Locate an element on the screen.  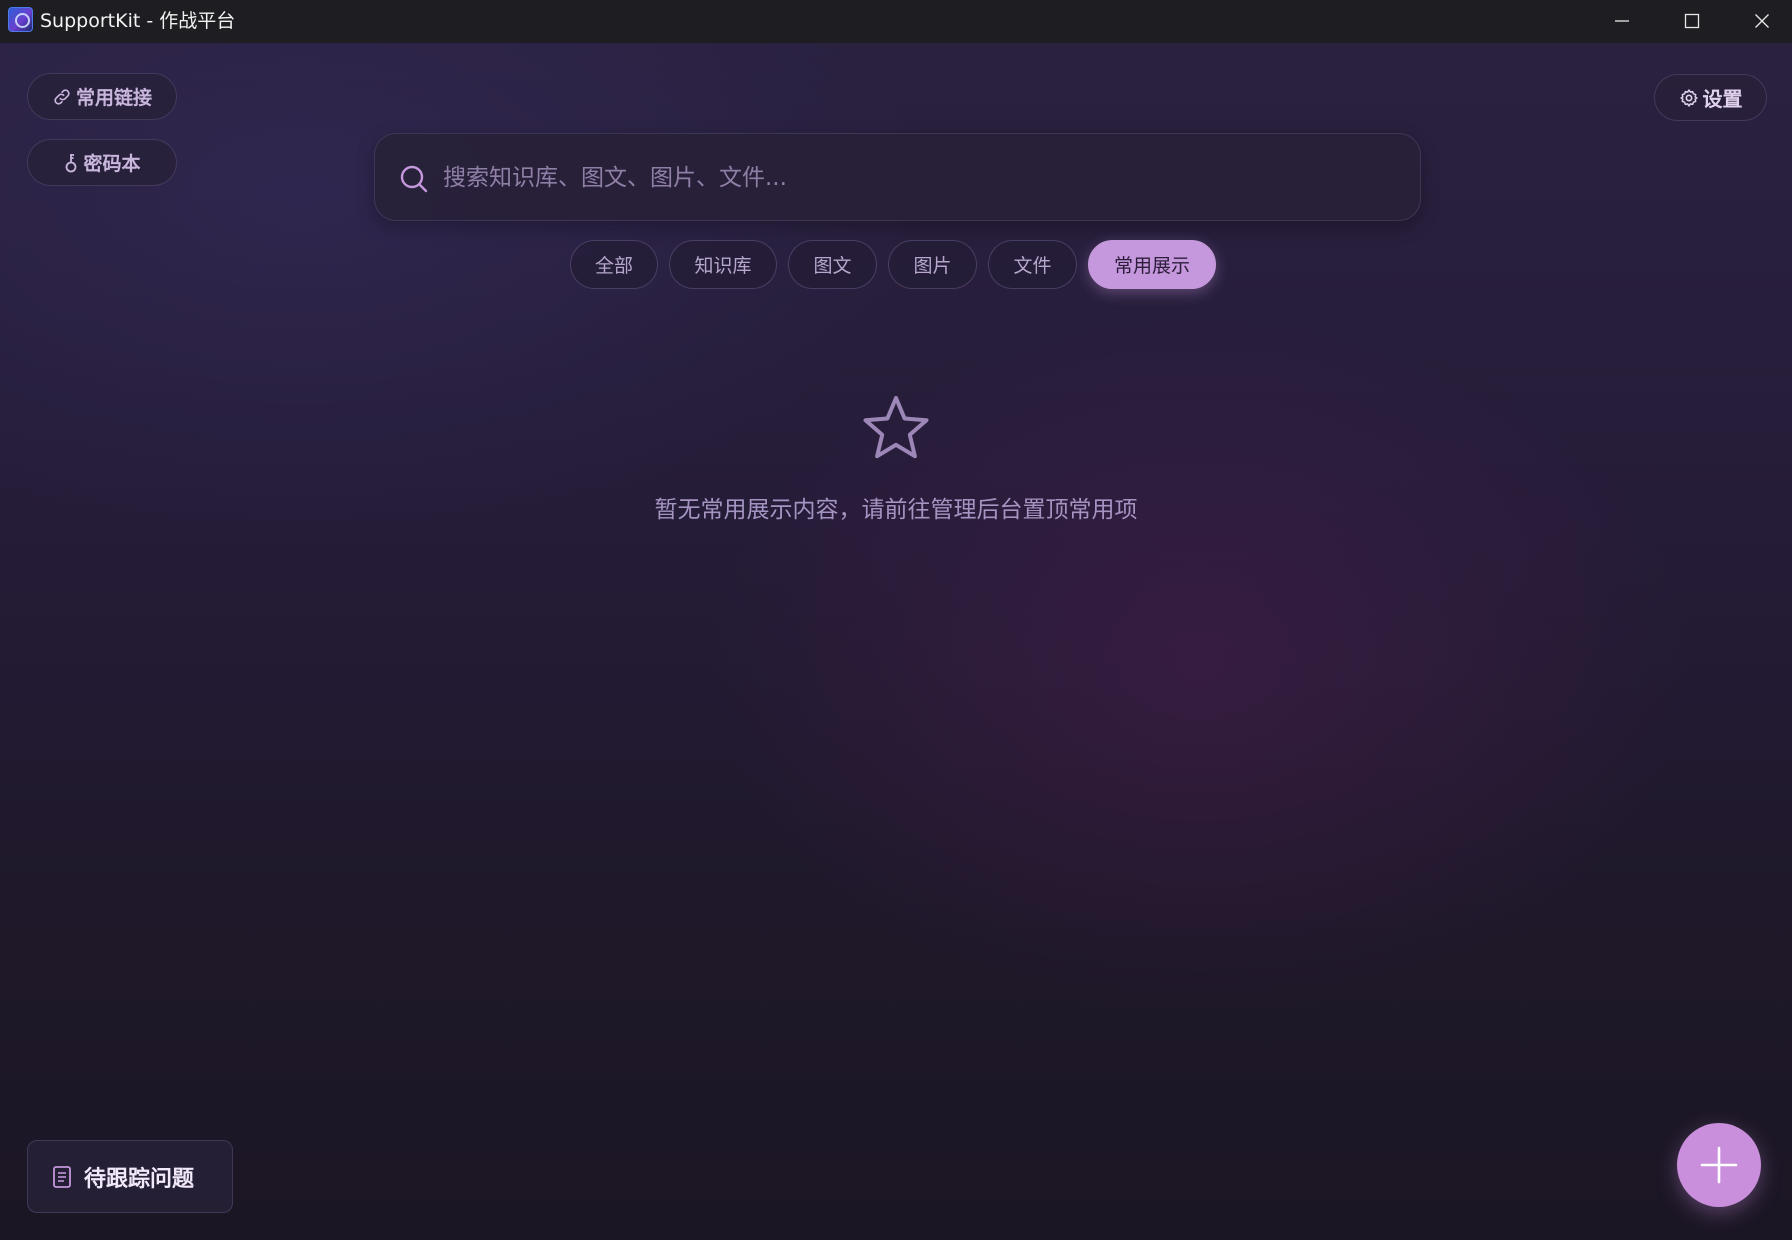
window-title: SupportKit - 作战平台 is located at coordinates (138, 21).